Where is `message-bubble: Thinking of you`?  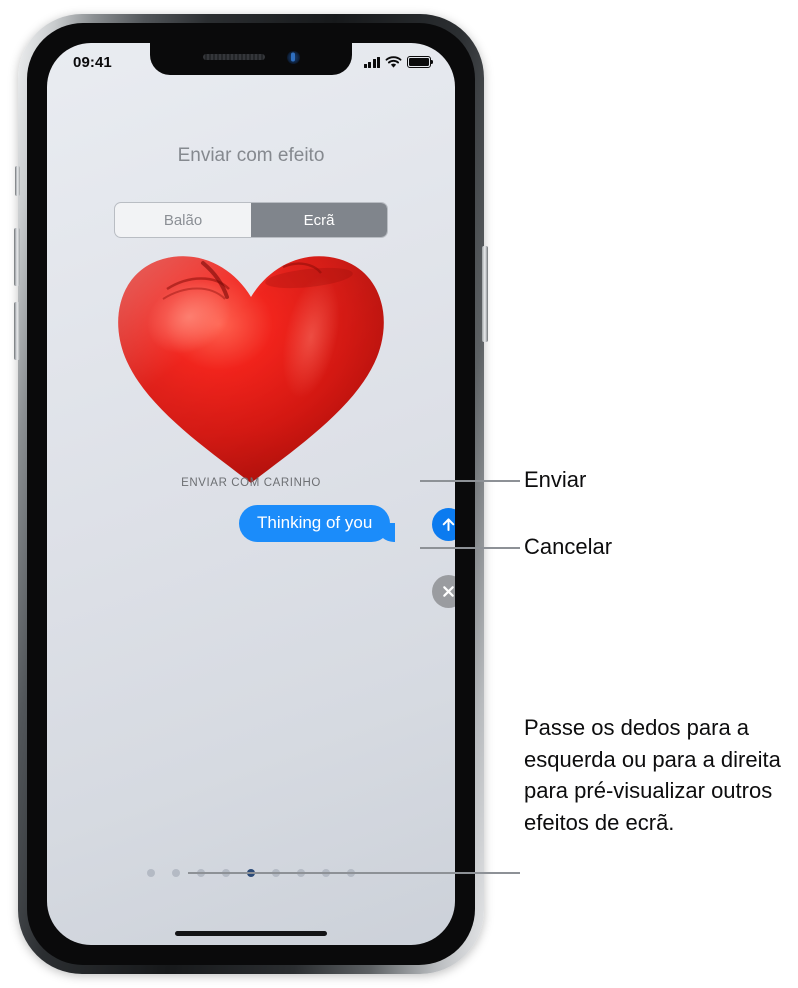 message-bubble: Thinking of you is located at coordinates (317, 523).